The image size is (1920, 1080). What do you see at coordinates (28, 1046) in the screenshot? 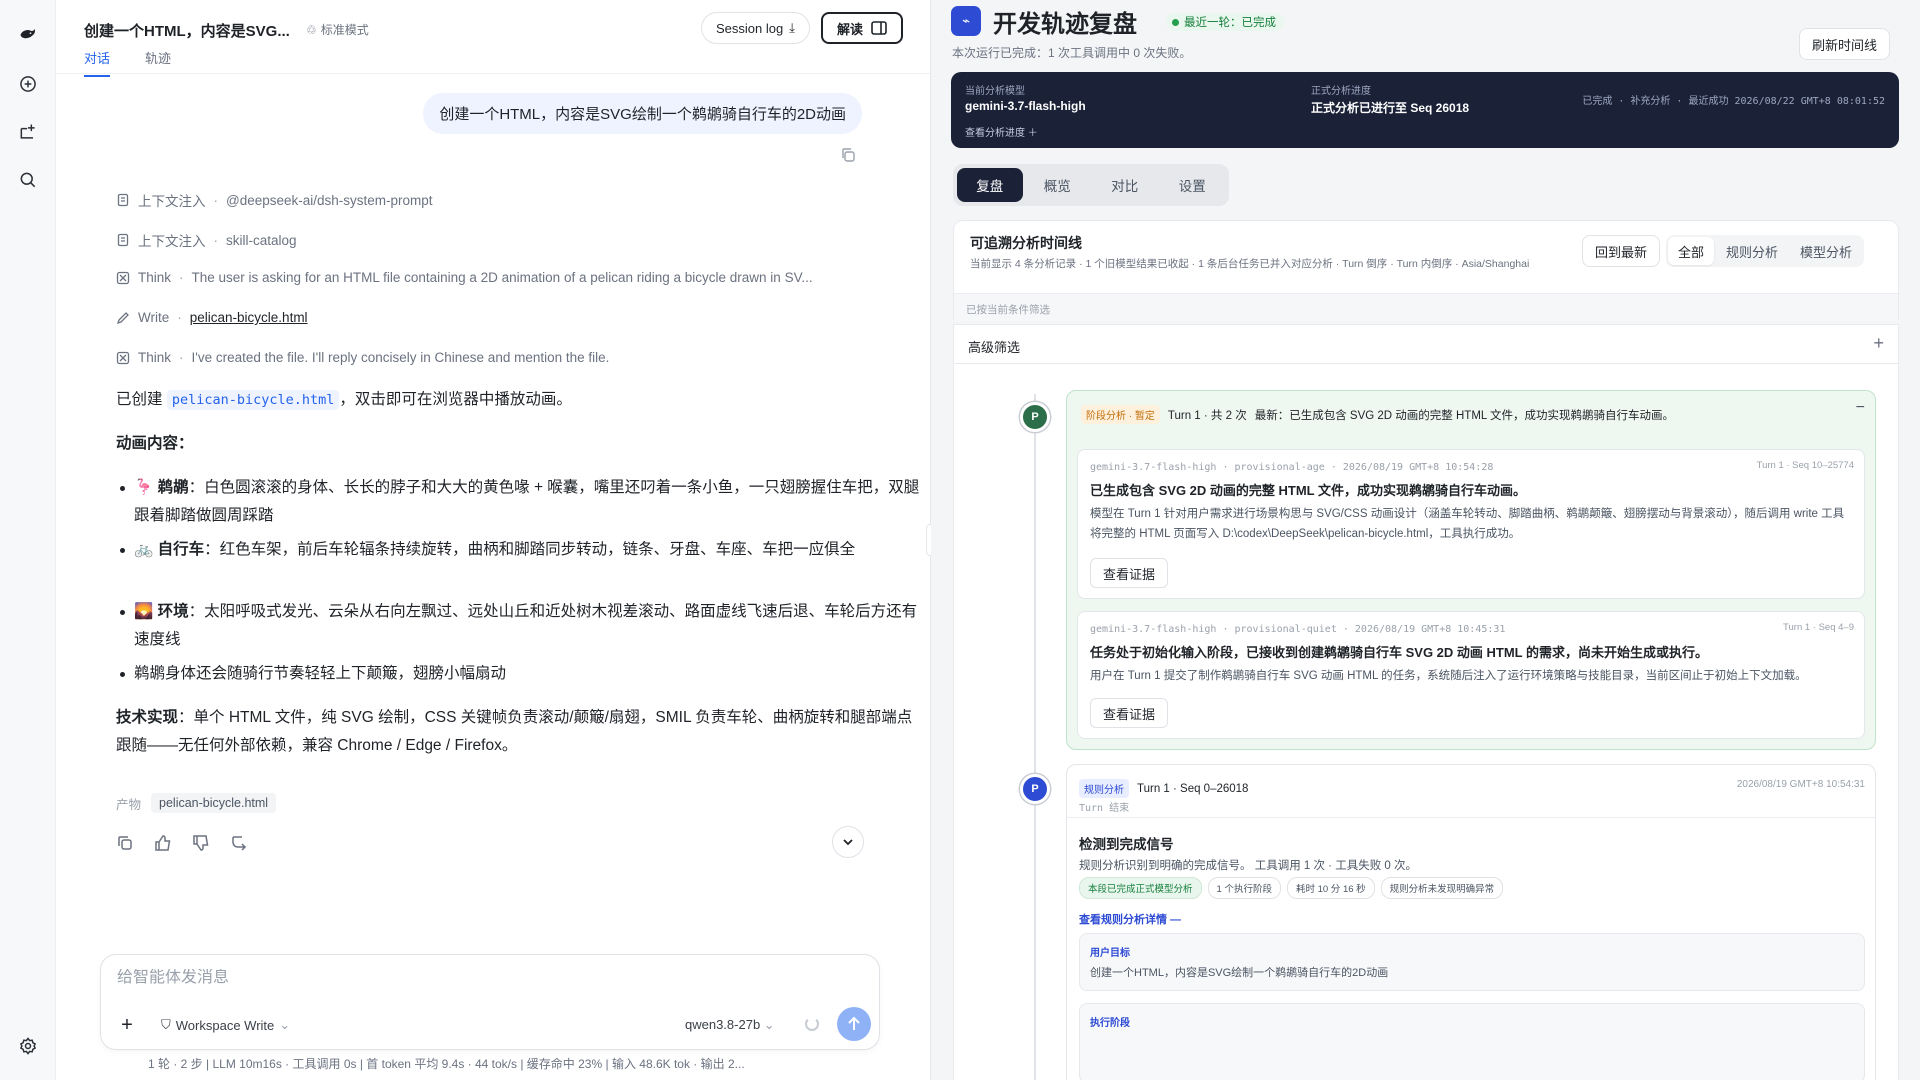
I see `settings-icon` at bounding box center [28, 1046].